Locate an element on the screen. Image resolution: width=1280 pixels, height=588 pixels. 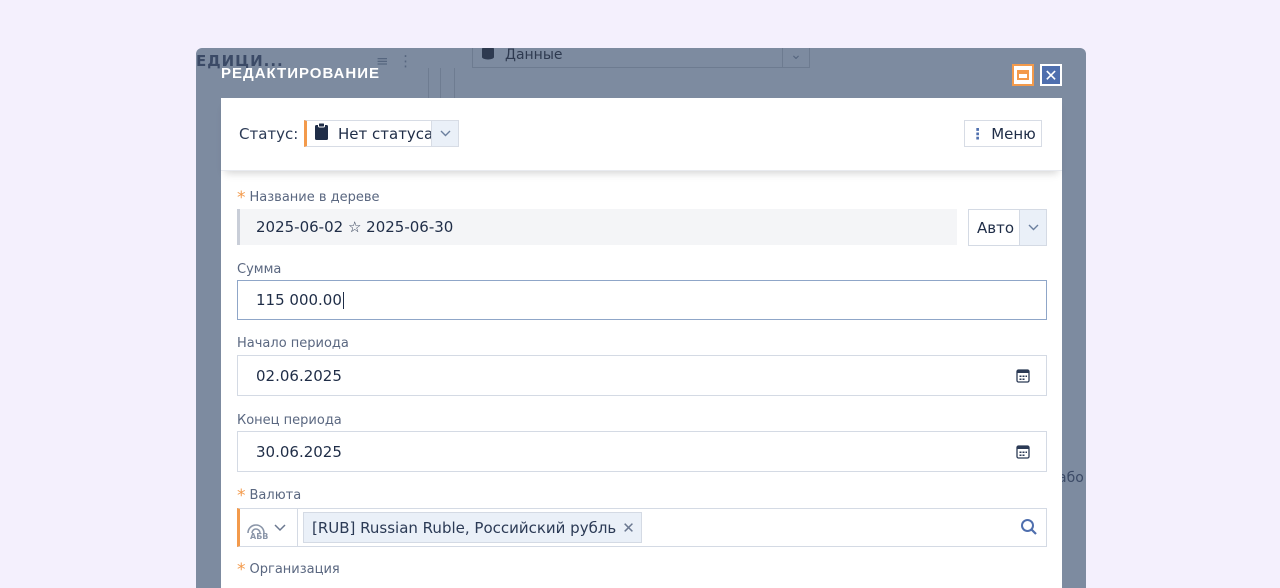
close-icon: ✕ is located at coordinates (1051, 75).